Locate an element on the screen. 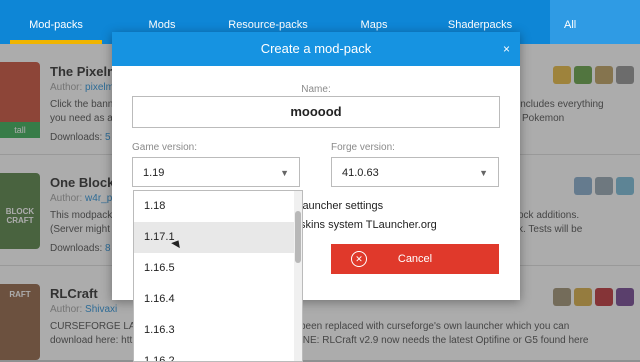 The width and height of the screenshot is (640, 362). game-version-select: 1.19 ▼ is located at coordinates (216, 172).